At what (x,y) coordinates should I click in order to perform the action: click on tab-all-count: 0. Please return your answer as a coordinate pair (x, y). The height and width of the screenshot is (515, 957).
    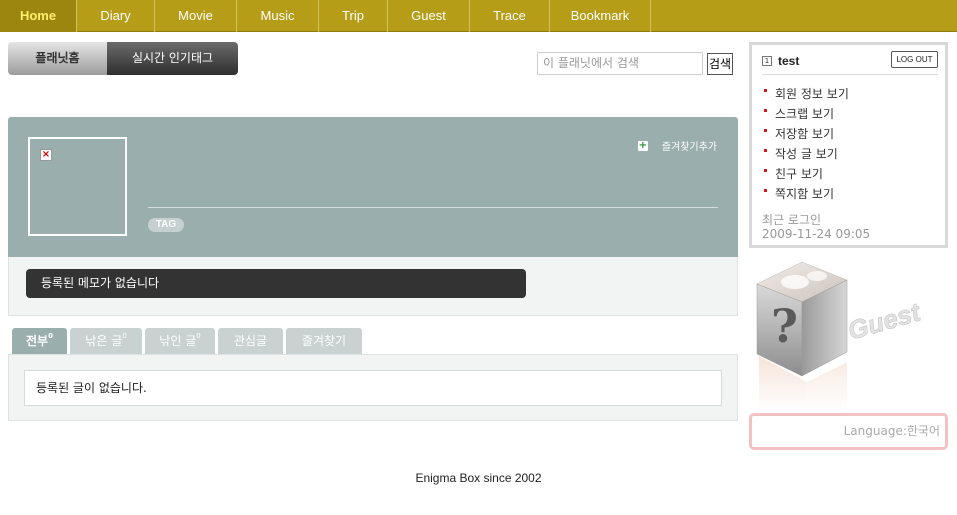
    Looking at the image, I should click on (50, 336).